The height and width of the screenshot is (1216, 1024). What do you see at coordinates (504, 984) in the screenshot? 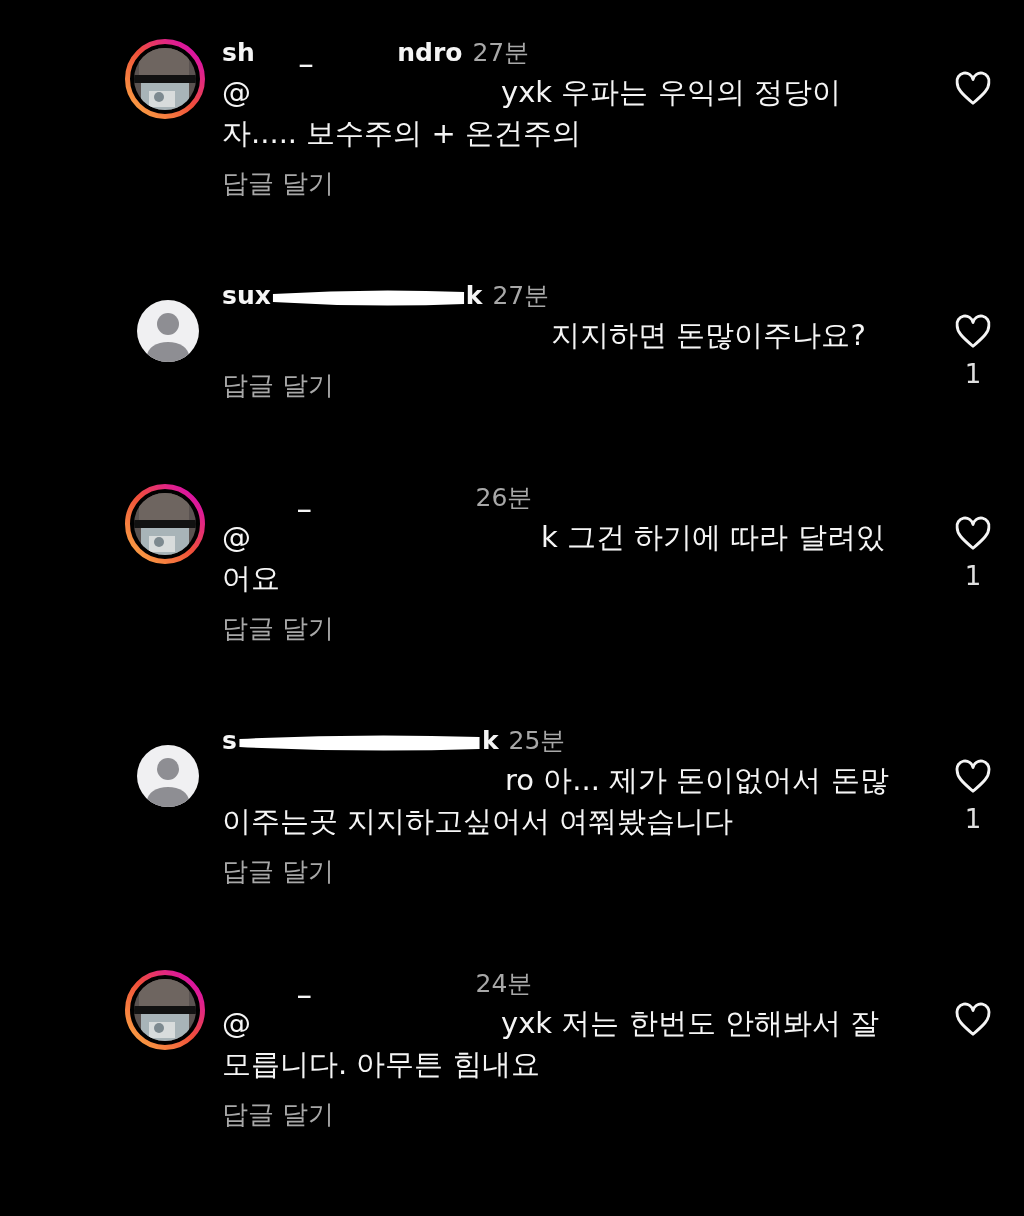
I see `comment-time: 24분` at bounding box center [504, 984].